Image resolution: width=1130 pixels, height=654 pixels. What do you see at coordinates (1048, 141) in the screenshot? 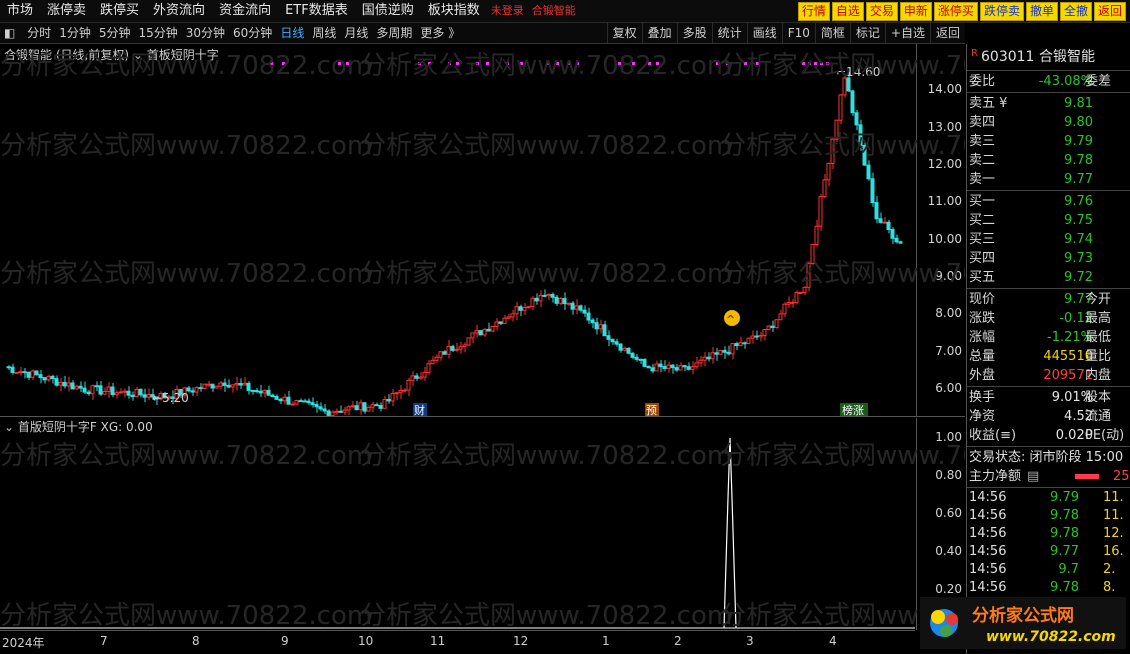
I see `ask-row: 卖三 9.79` at bounding box center [1048, 141].